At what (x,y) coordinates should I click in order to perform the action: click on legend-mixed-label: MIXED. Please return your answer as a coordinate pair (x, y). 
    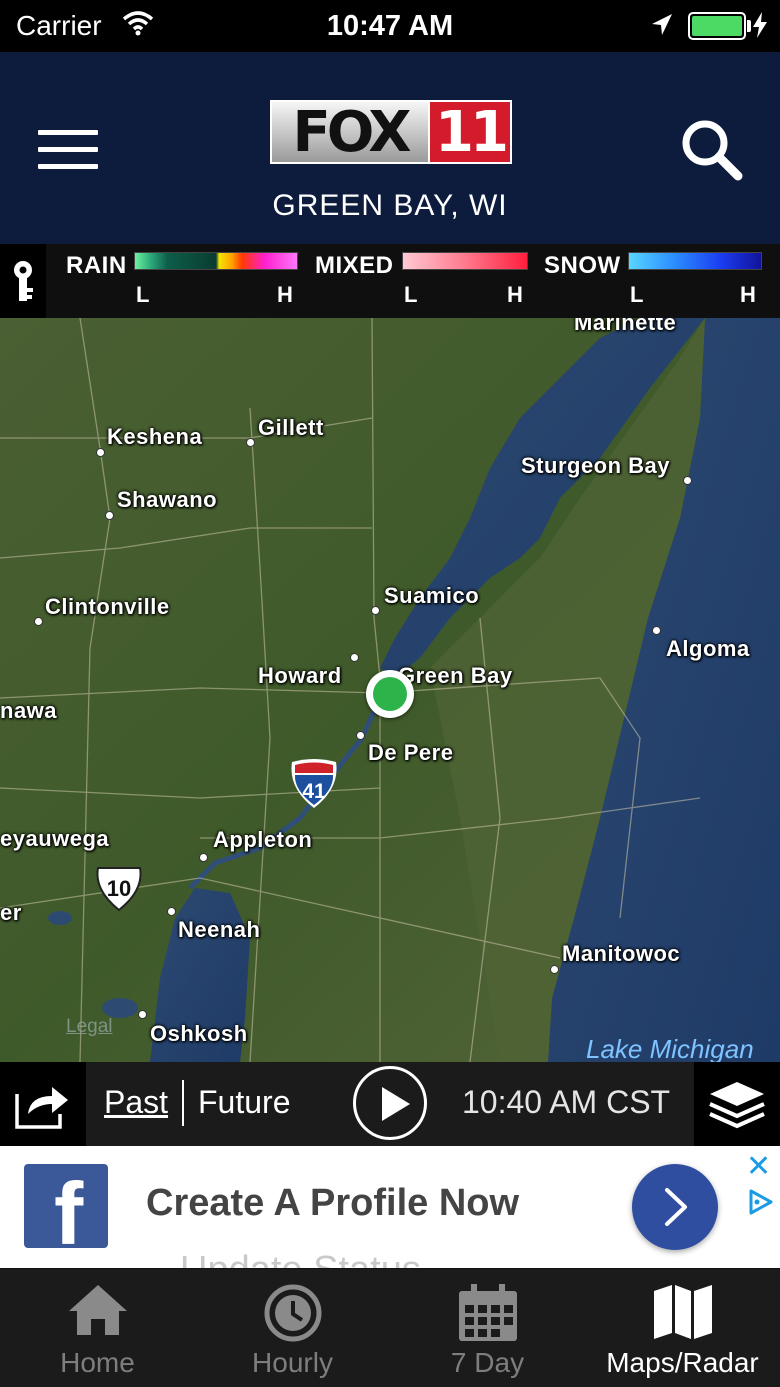
    Looking at the image, I should click on (354, 265).